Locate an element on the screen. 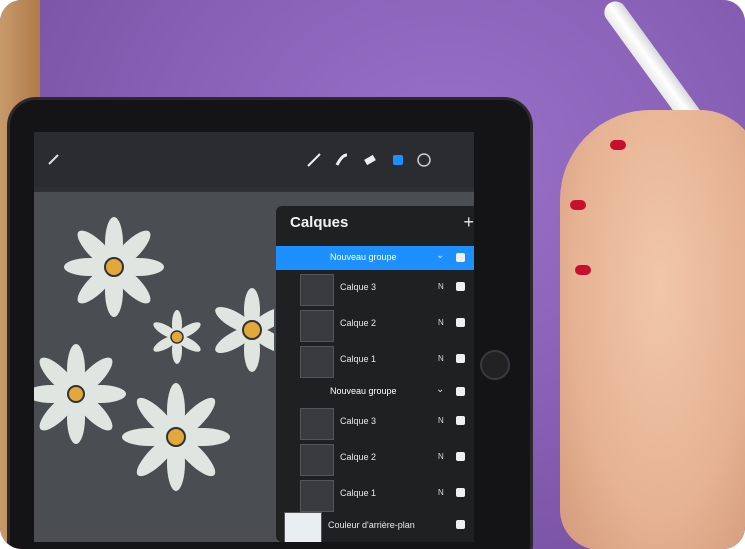 Image resolution: width=745 pixels, height=549 pixels. top-toolbar is located at coordinates (254, 159).